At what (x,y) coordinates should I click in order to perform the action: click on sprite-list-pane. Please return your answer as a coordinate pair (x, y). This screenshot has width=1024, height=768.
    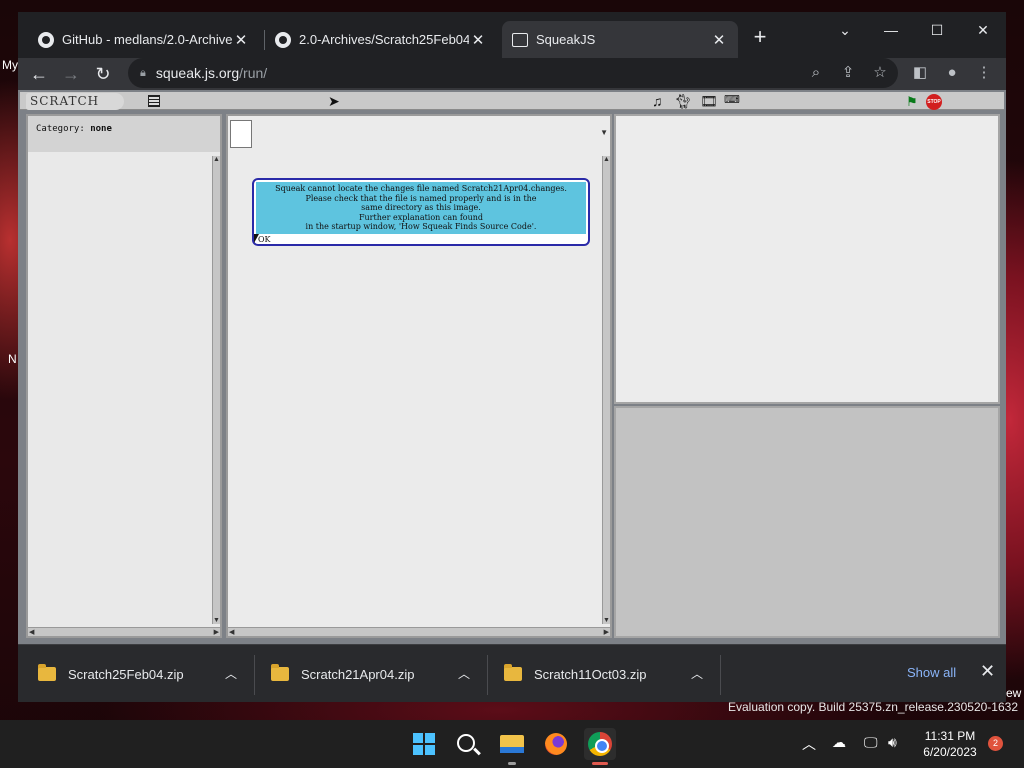
    Looking at the image, I should click on (807, 522).